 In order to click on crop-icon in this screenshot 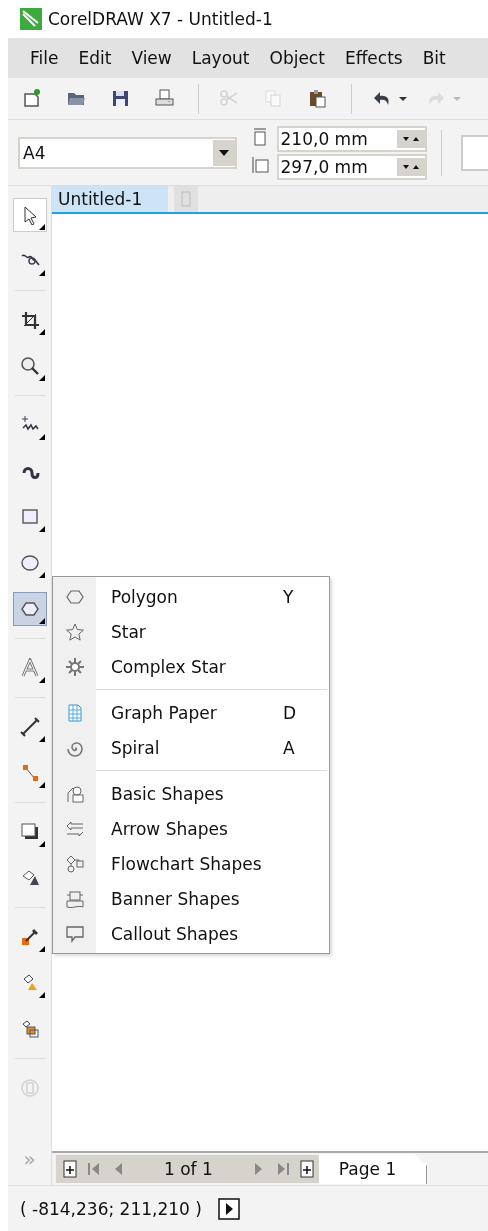, I will do `click(29, 320)`.